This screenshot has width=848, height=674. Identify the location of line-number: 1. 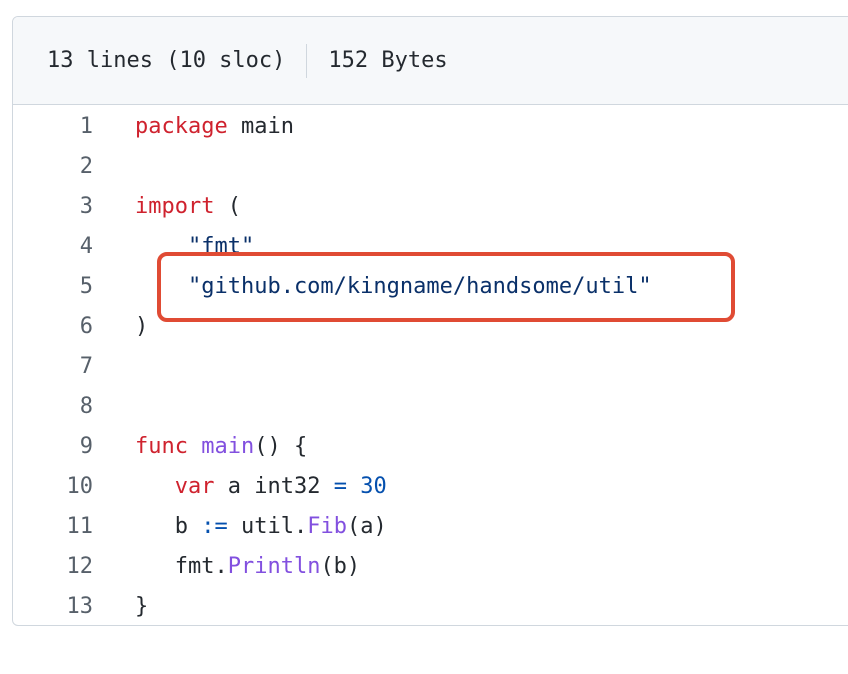
(63, 127).